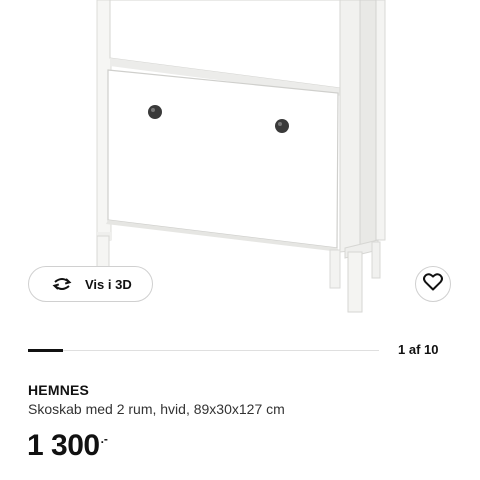 This screenshot has width=480, height=480. What do you see at coordinates (104, 439) in the screenshot?
I see `price-suffix: .-` at bounding box center [104, 439].